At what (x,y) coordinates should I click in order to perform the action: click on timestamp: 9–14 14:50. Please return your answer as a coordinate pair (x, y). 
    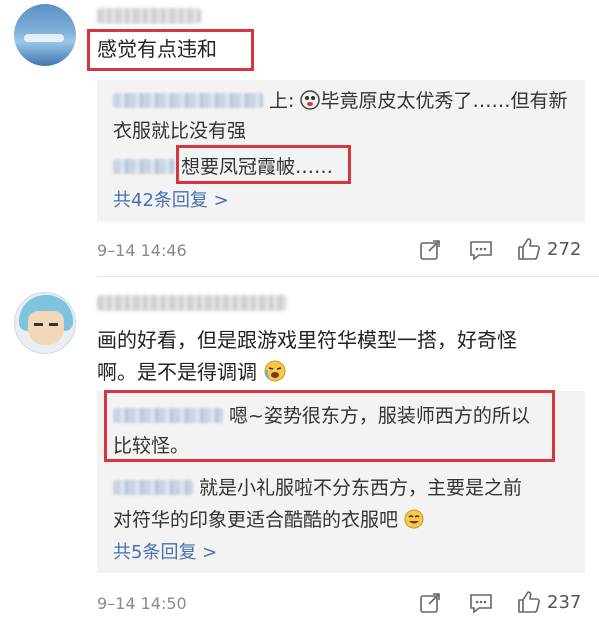
    Looking at the image, I should click on (142, 603).